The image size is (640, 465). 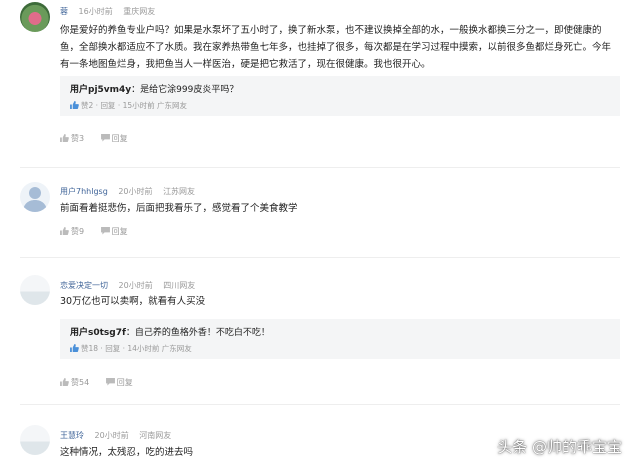 I want to click on like-button: 赞9, so click(x=73, y=231).